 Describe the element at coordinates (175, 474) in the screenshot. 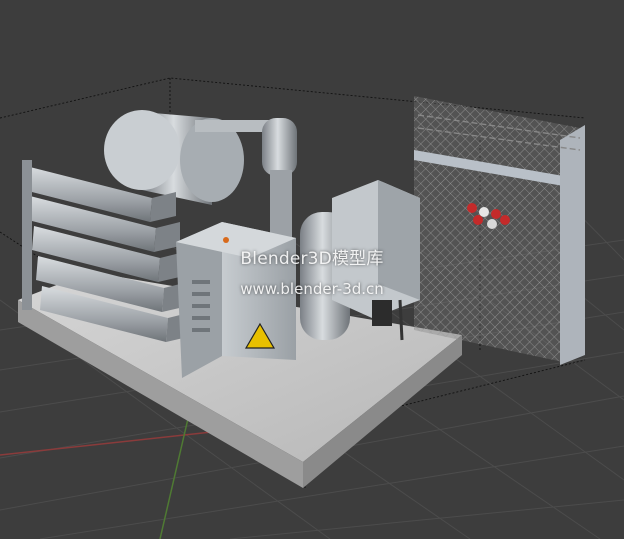

I see `y-axis-line` at that location.